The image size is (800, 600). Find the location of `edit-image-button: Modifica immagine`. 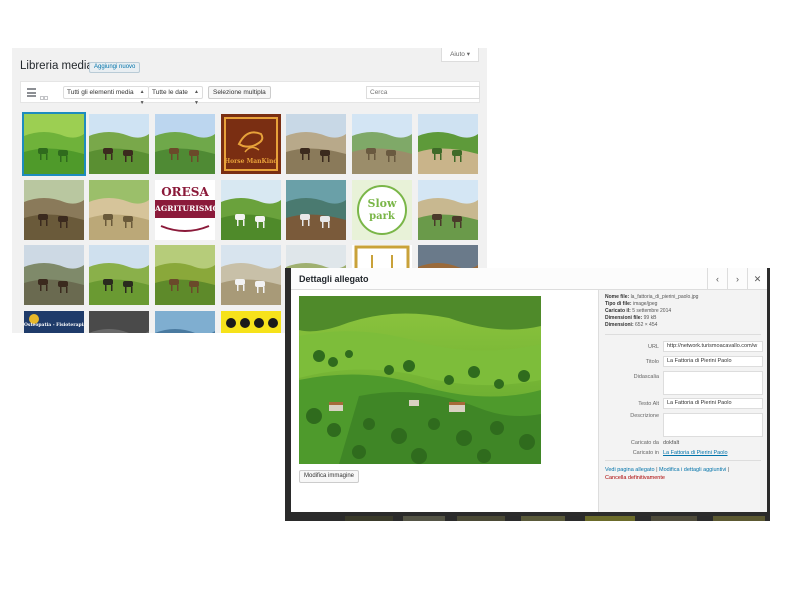

edit-image-button: Modifica immagine is located at coordinates (329, 476).